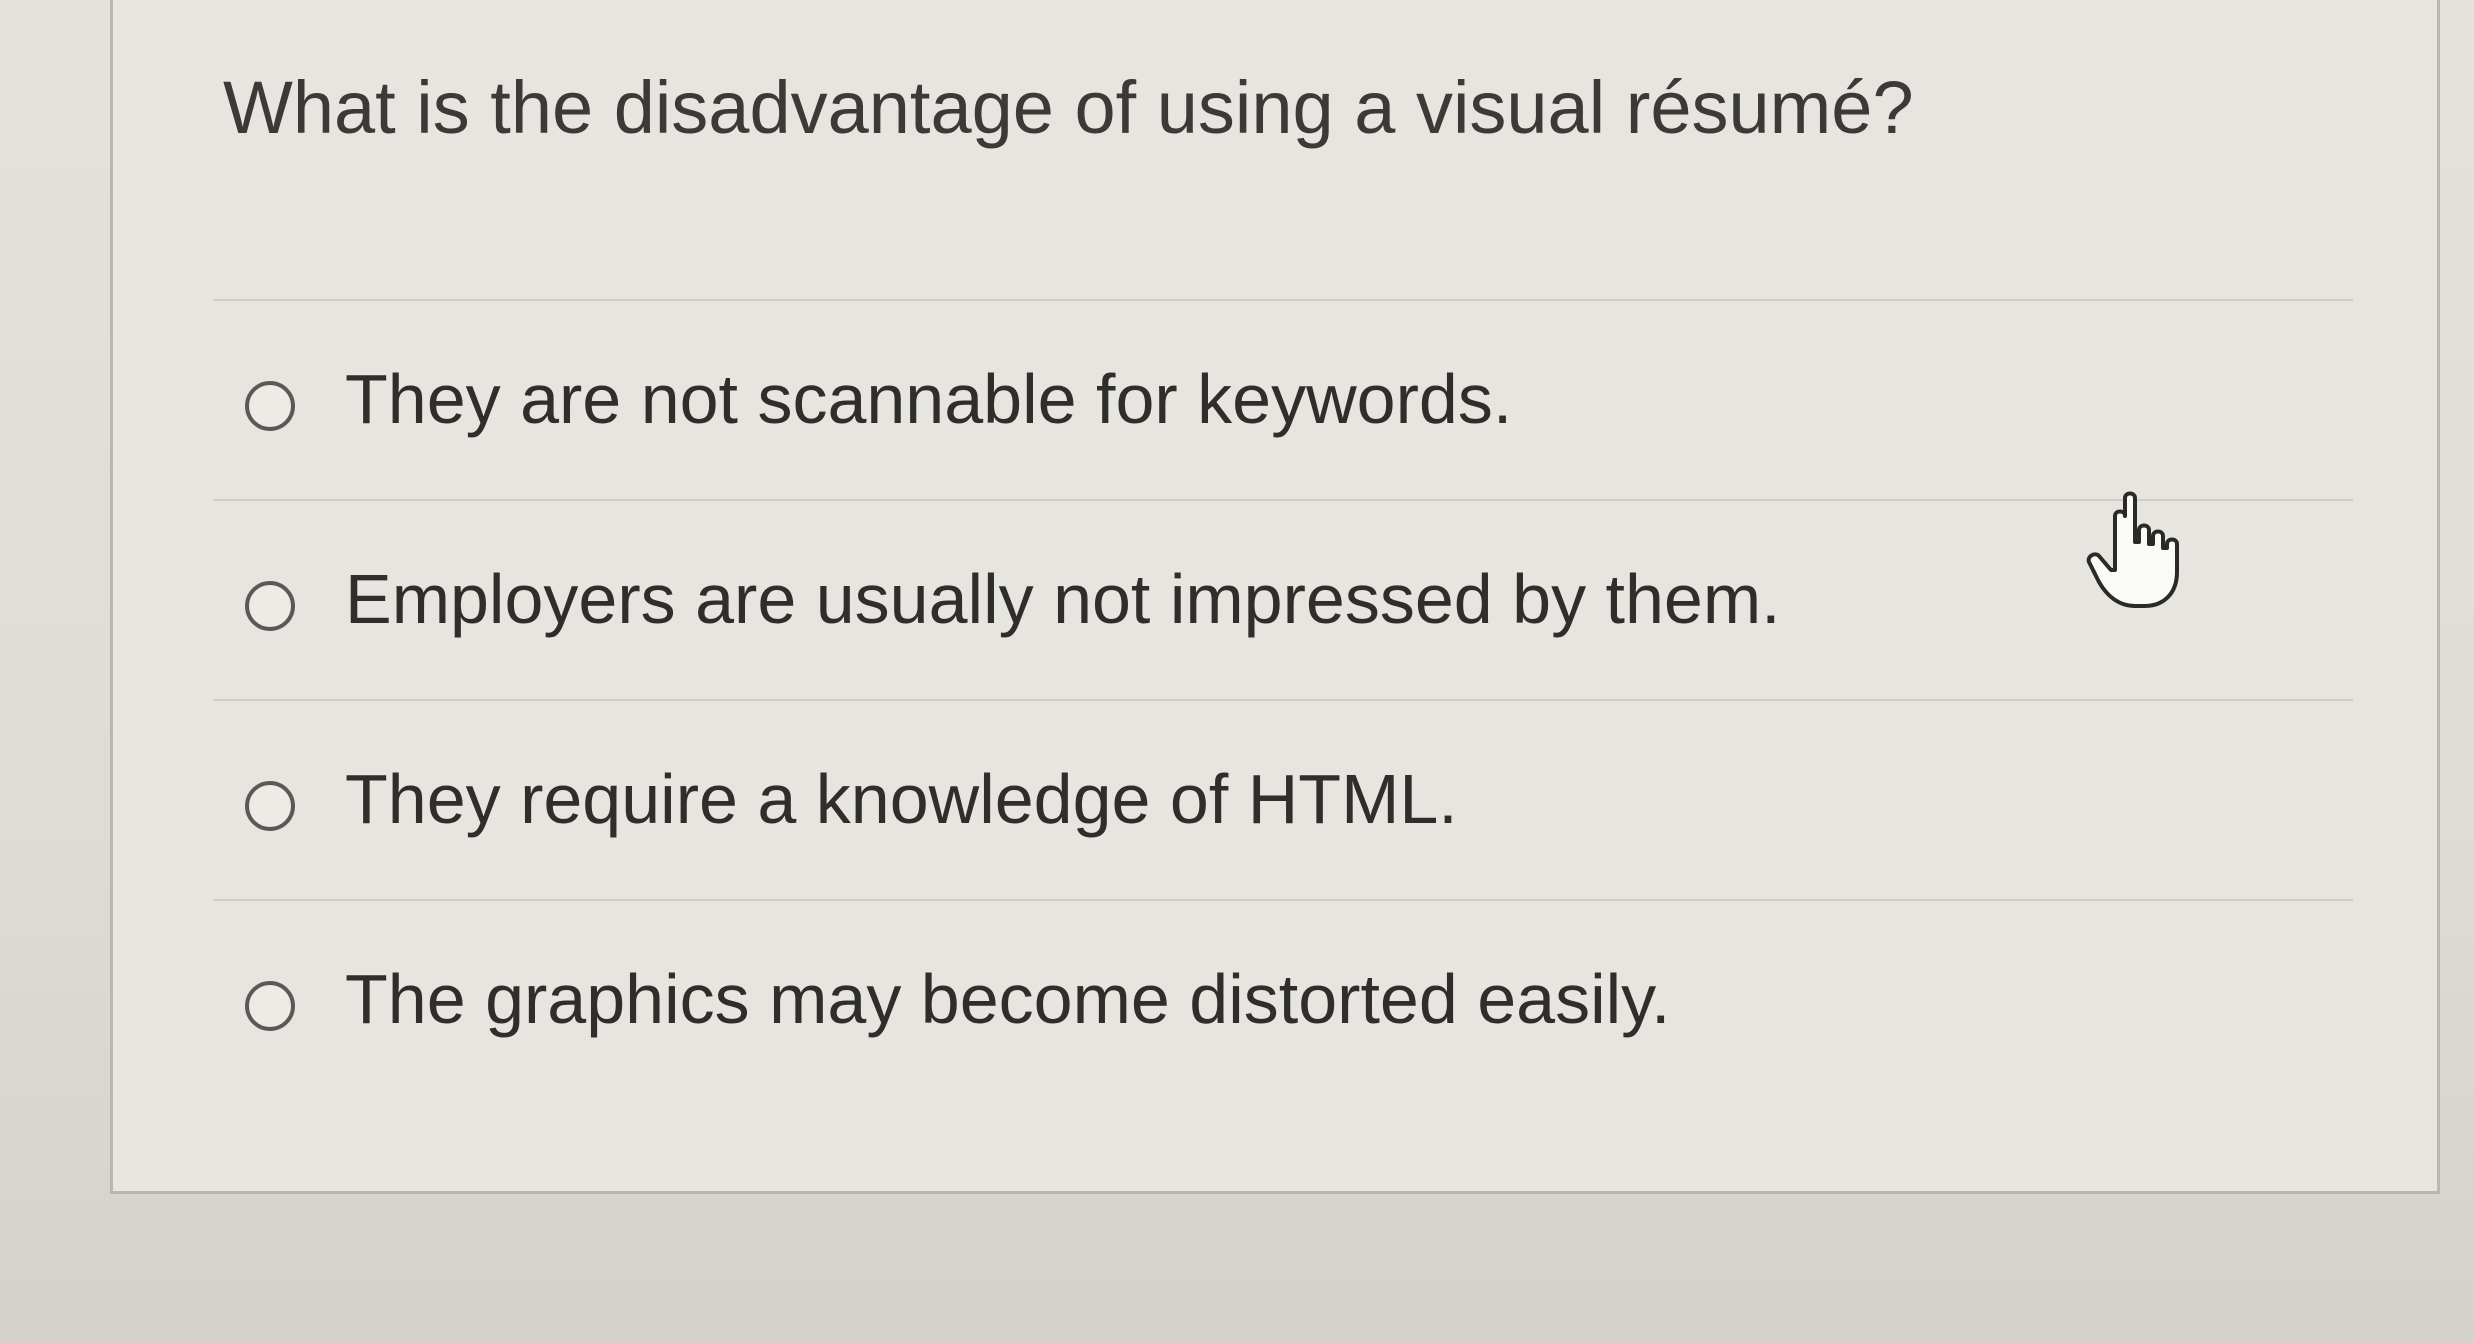  I want to click on answer-label: They are not scannable for keywords., so click(928, 399).